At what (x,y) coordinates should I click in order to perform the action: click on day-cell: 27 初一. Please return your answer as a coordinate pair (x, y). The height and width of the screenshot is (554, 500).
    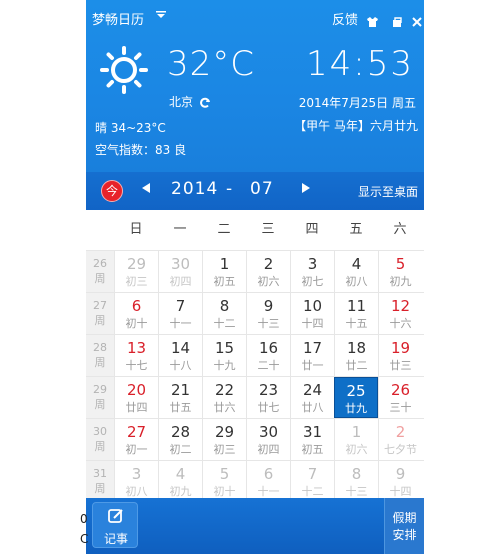
    Looking at the image, I should click on (136, 439).